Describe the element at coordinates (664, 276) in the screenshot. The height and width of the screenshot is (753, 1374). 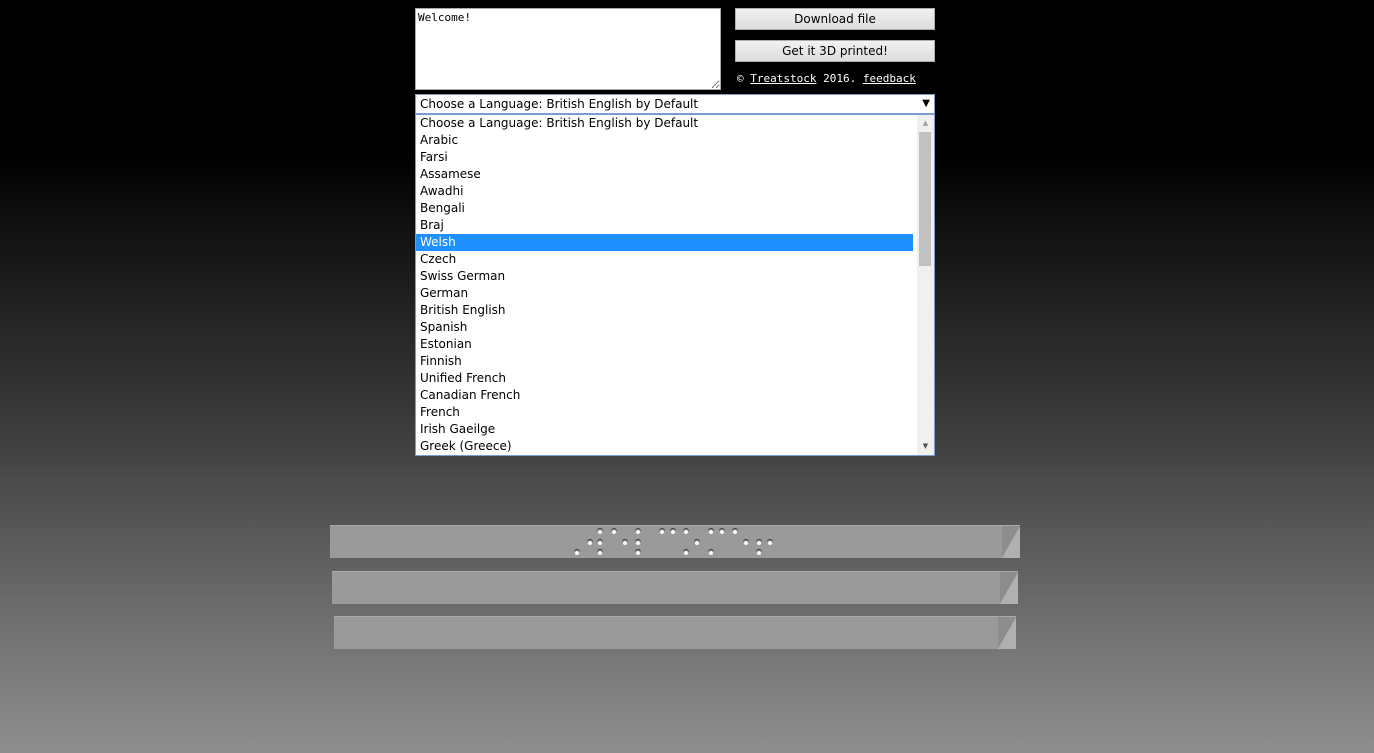
I see `language-option: Swiss German` at that location.